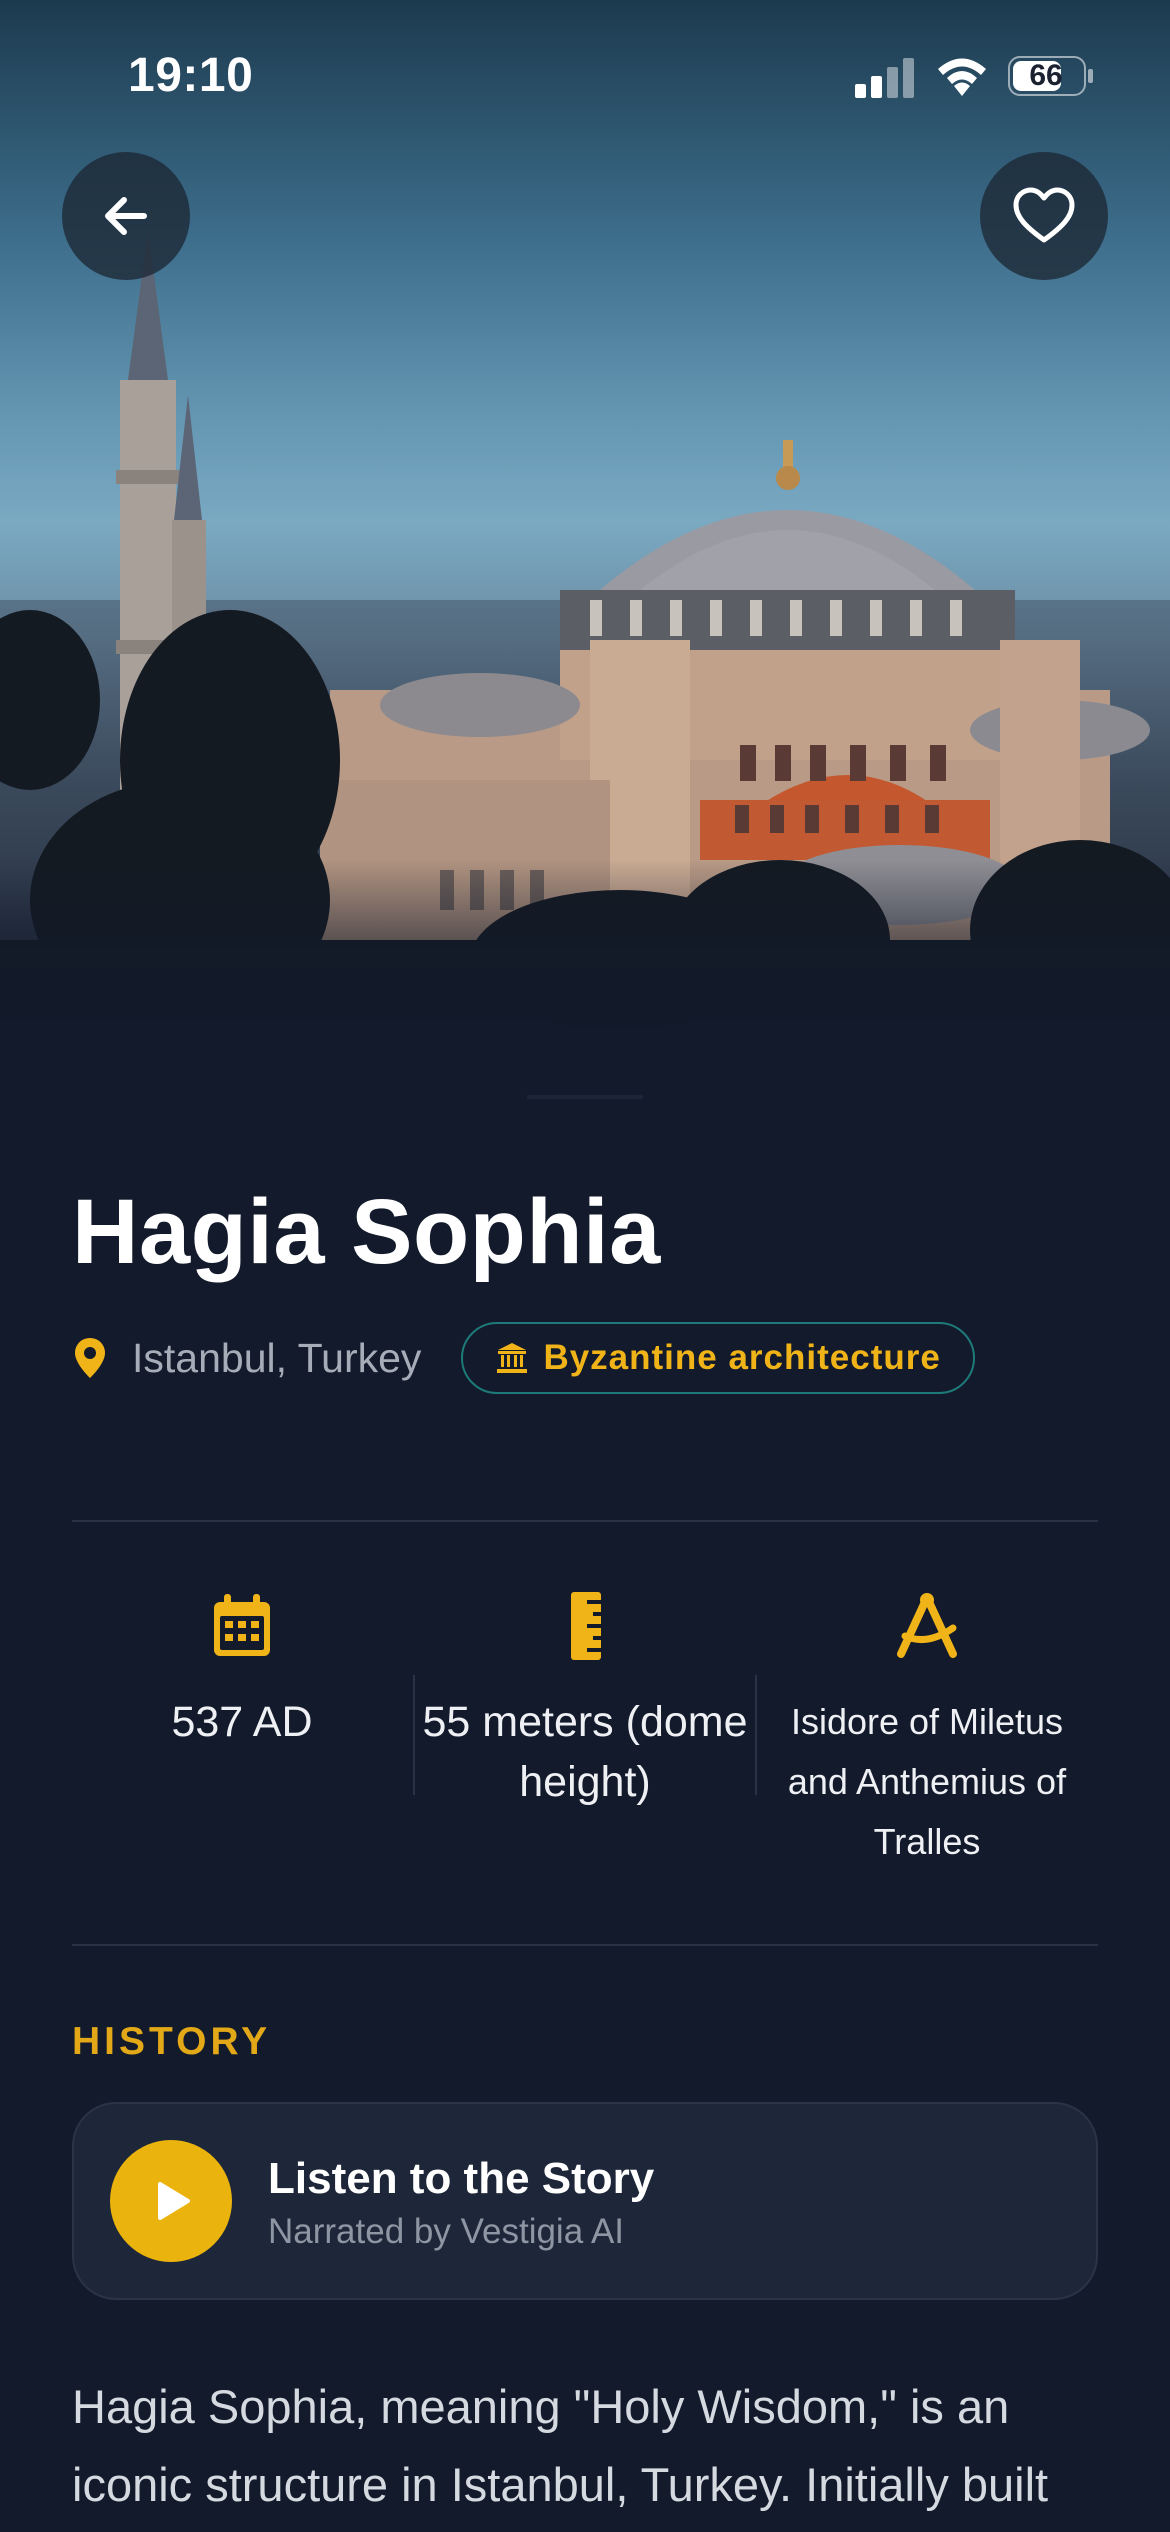  Describe the element at coordinates (585, 1521) in the screenshot. I see `divider-top` at that location.